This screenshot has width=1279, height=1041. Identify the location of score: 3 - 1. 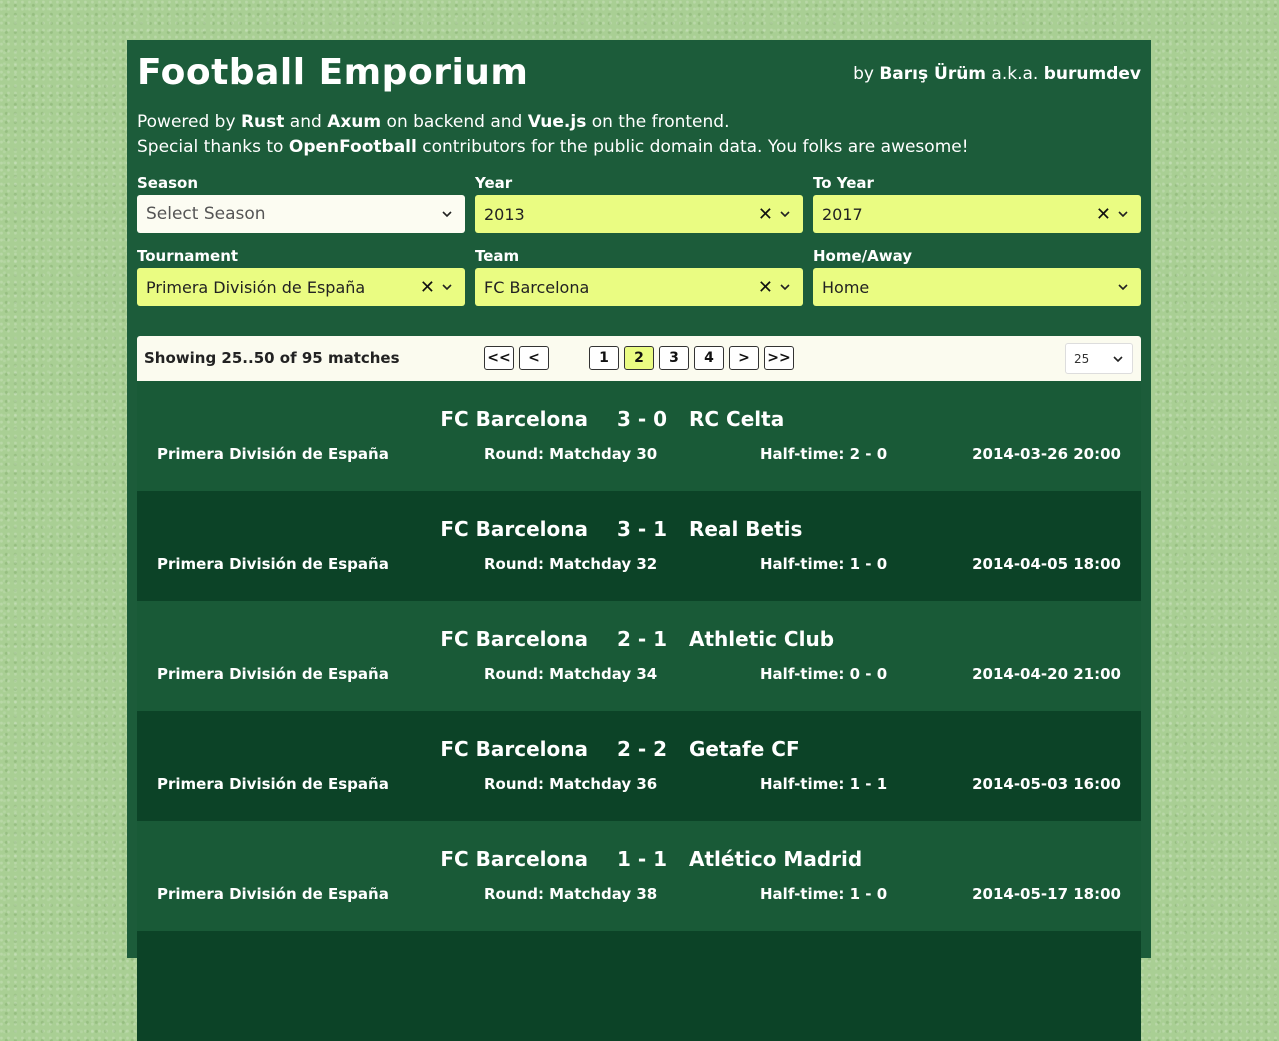
(642, 529).